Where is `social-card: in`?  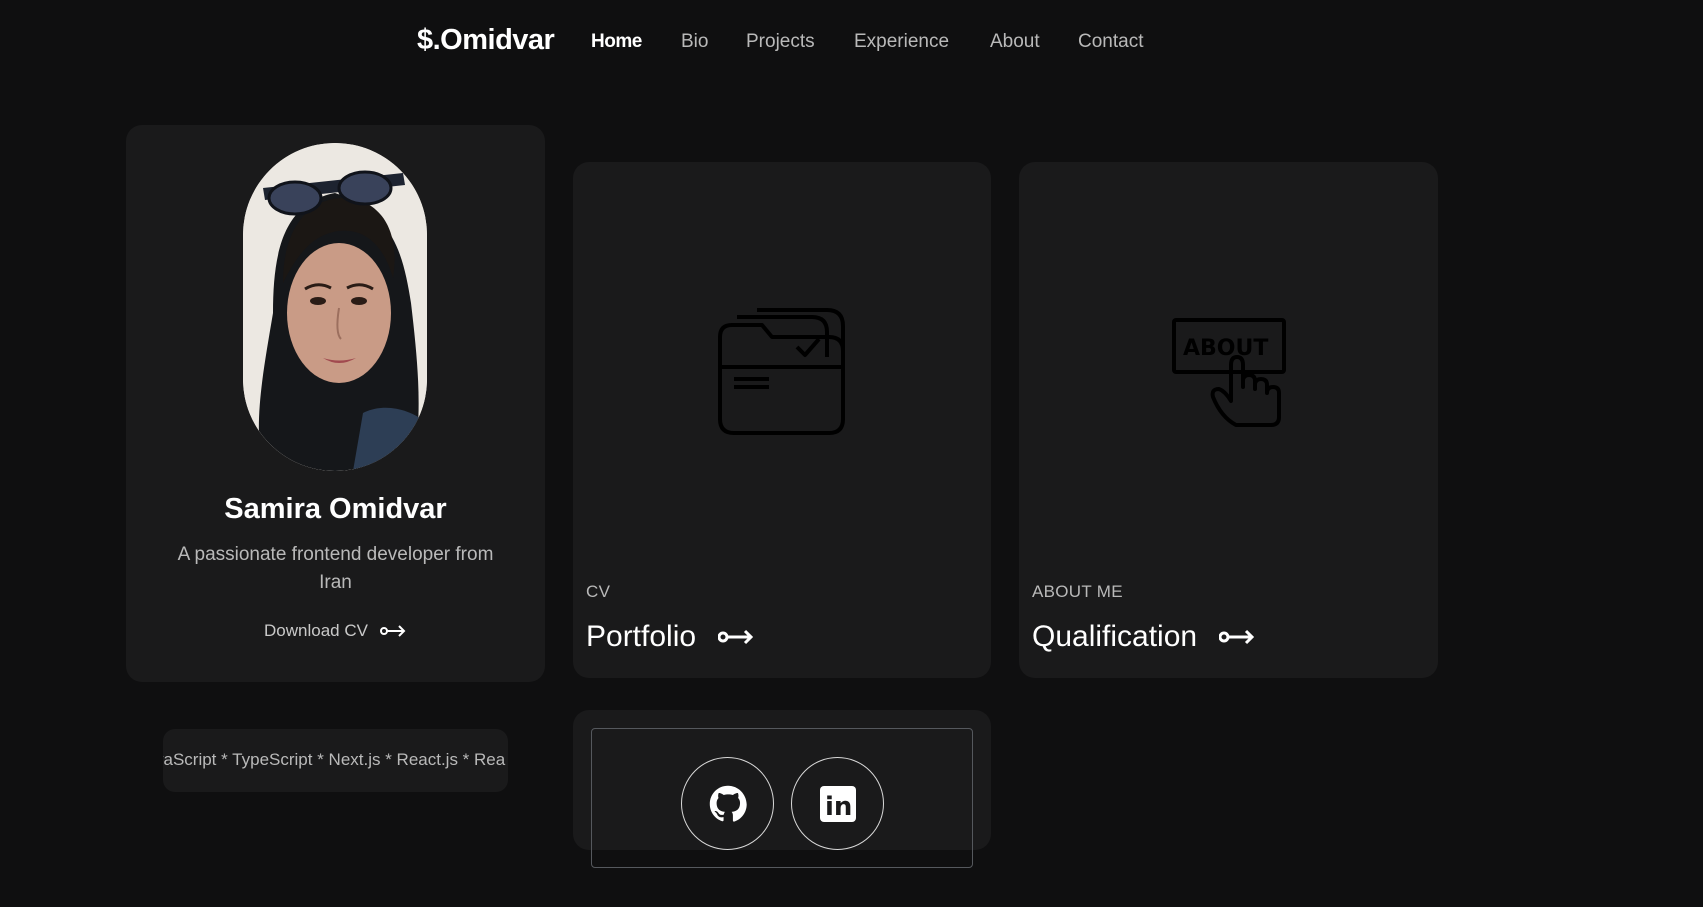
social-card: in is located at coordinates (782, 789).